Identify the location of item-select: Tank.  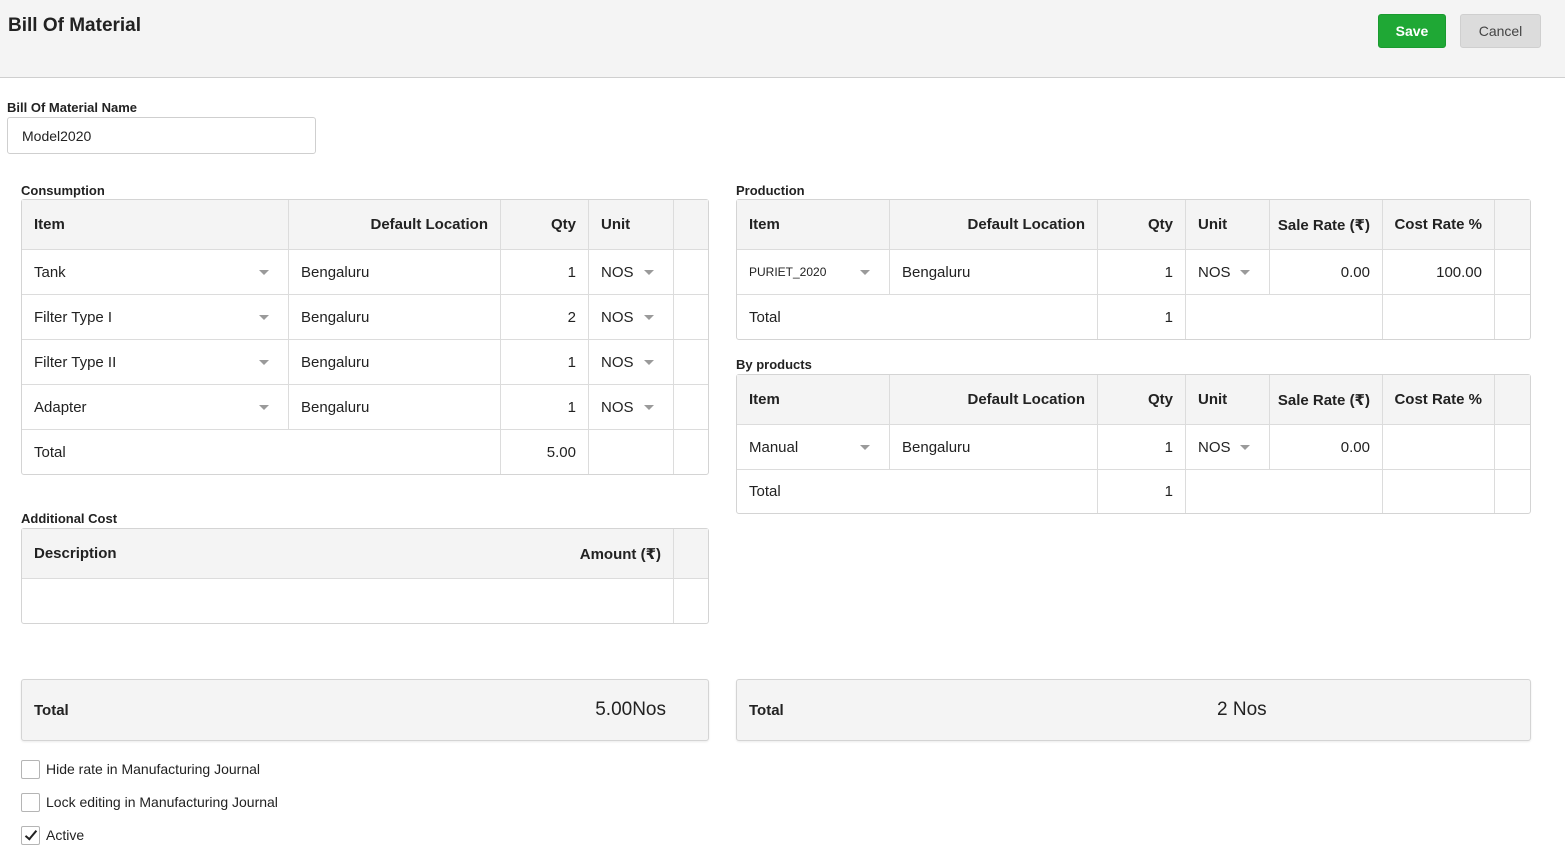
(155, 272).